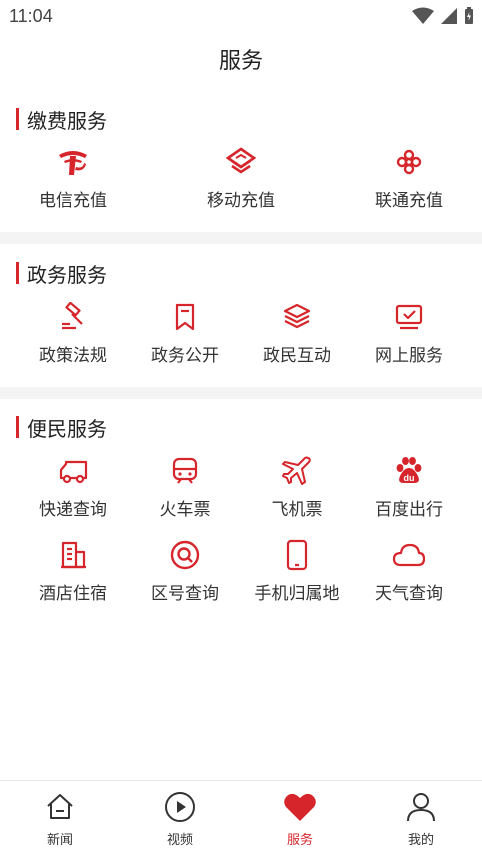 This screenshot has width=482, height=858. Describe the element at coordinates (409, 594) in the screenshot. I see `grid-item-label: 天气查询` at that location.